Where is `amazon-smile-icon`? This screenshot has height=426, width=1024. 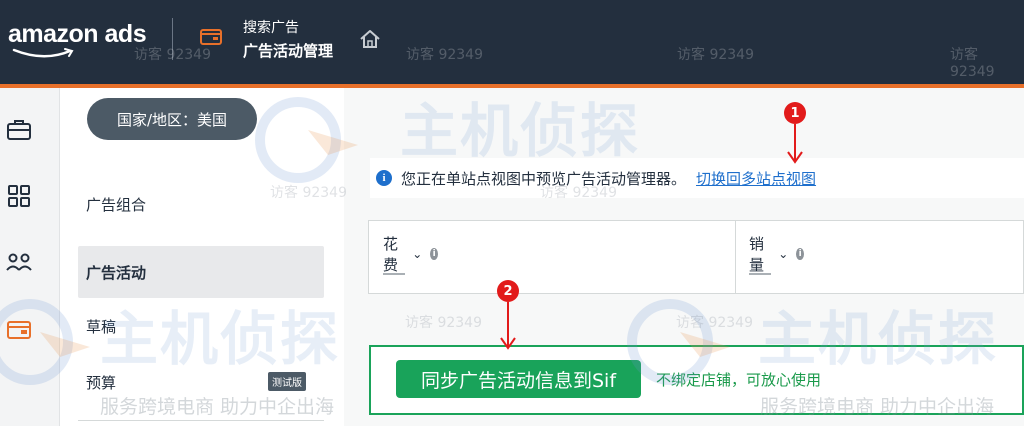 amazon-smile-icon is located at coordinates (43, 53).